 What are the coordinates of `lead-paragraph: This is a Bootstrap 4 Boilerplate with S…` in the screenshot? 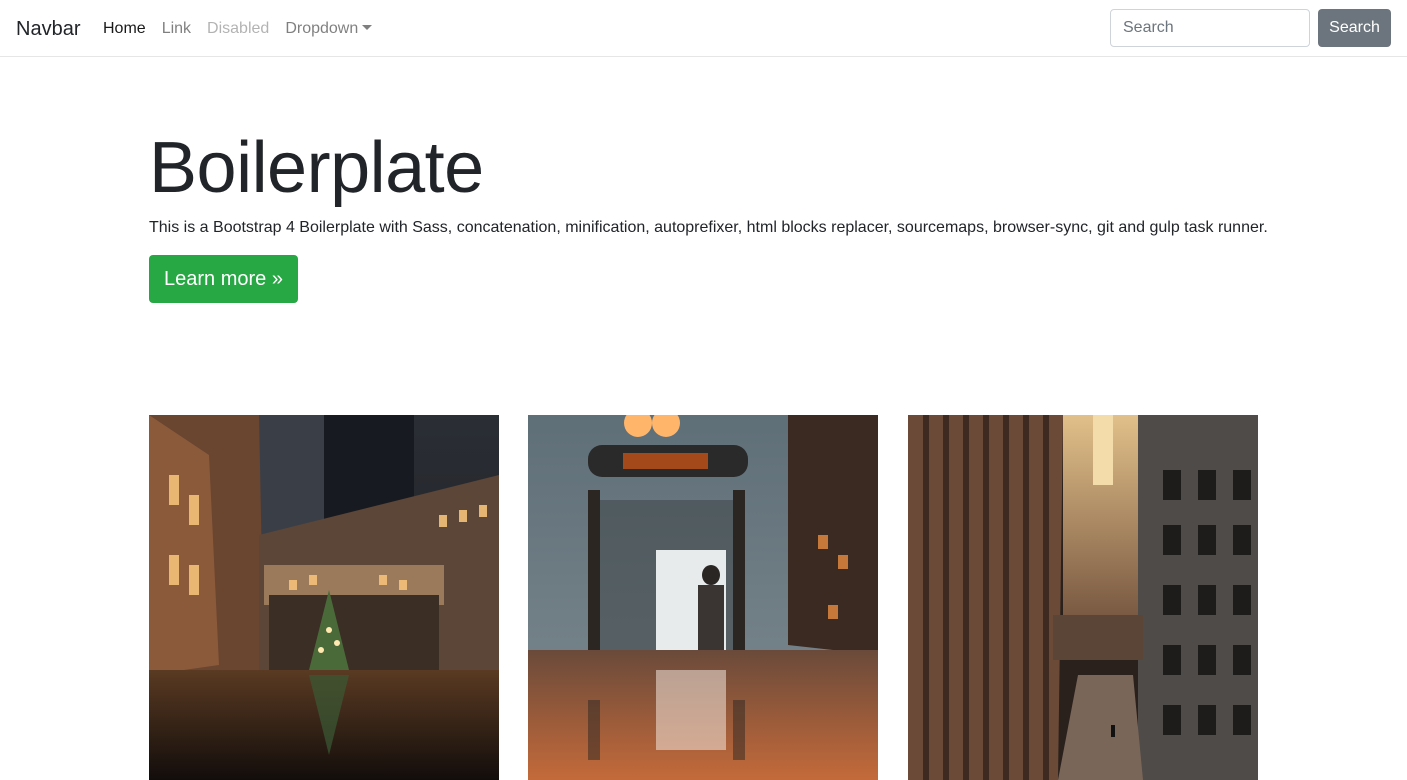 It's located at (708, 227).